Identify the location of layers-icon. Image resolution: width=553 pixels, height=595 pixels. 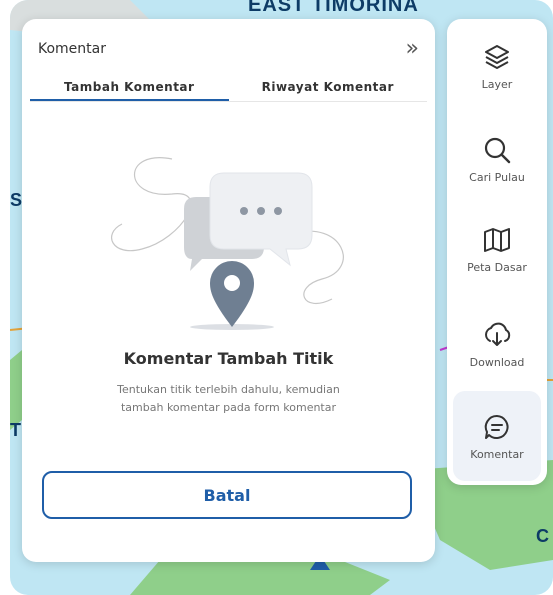
(497, 56).